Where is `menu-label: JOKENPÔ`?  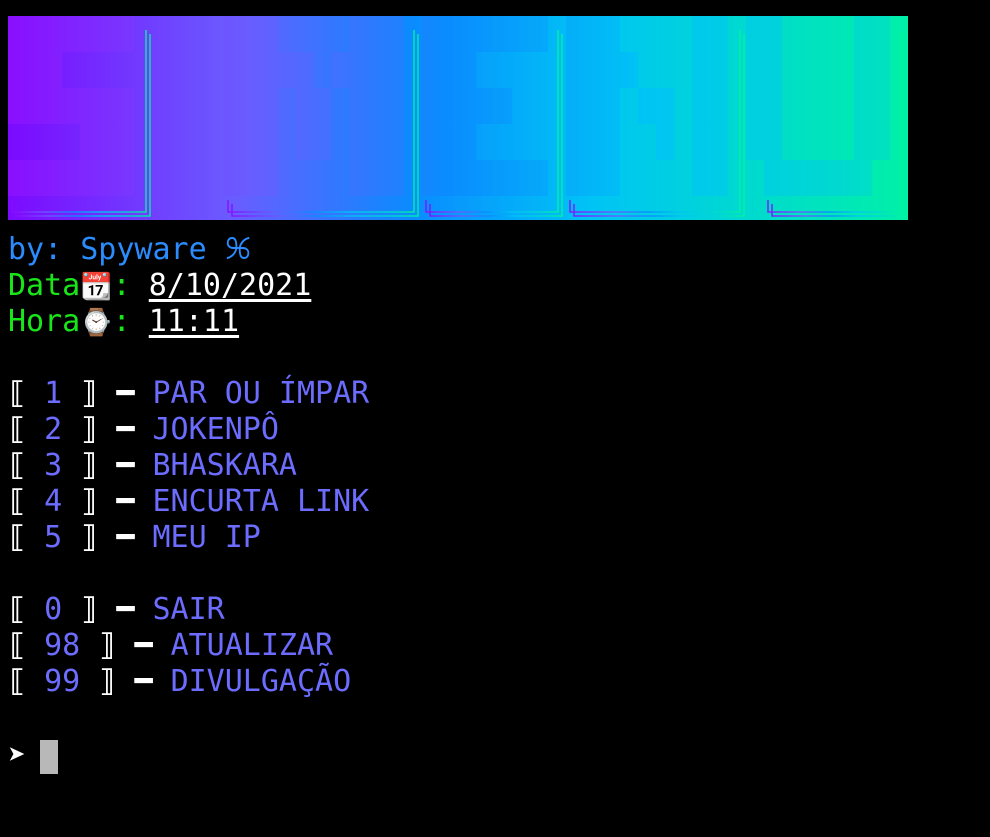
menu-label: JOKENPÔ is located at coordinates (215, 429).